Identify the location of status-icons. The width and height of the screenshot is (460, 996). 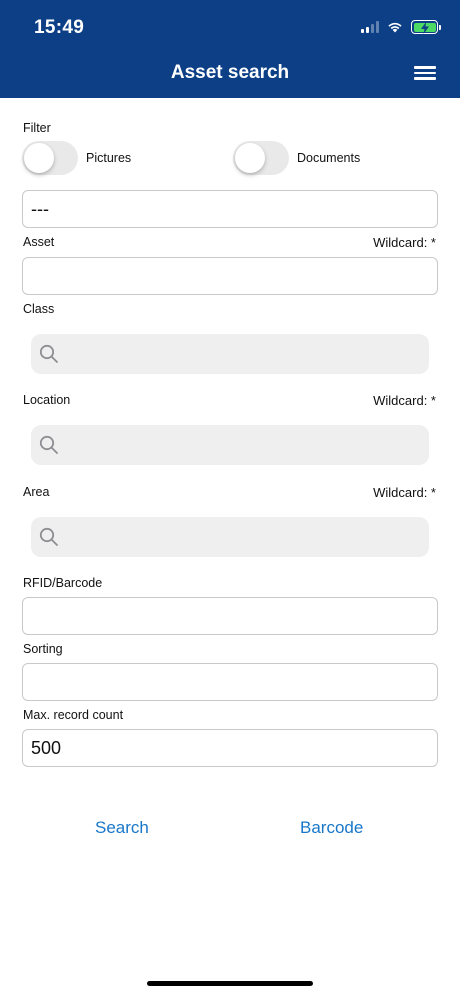
(401, 27).